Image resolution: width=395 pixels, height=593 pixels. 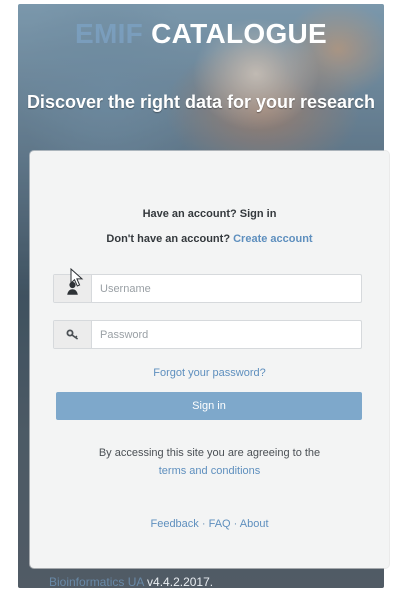 I want to click on card-footer-links: Feedback · FAQ · About, so click(x=209, y=524).